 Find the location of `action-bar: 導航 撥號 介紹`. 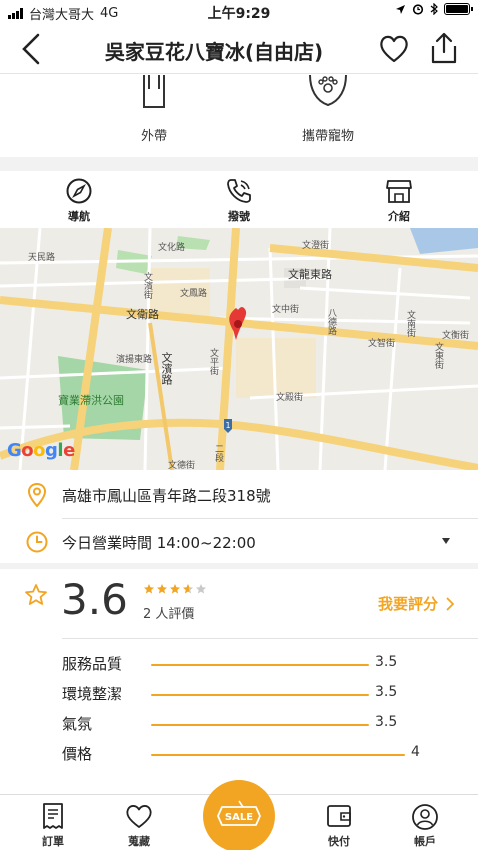

action-bar: 導航 撥號 介紹 is located at coordinates (239, 199).